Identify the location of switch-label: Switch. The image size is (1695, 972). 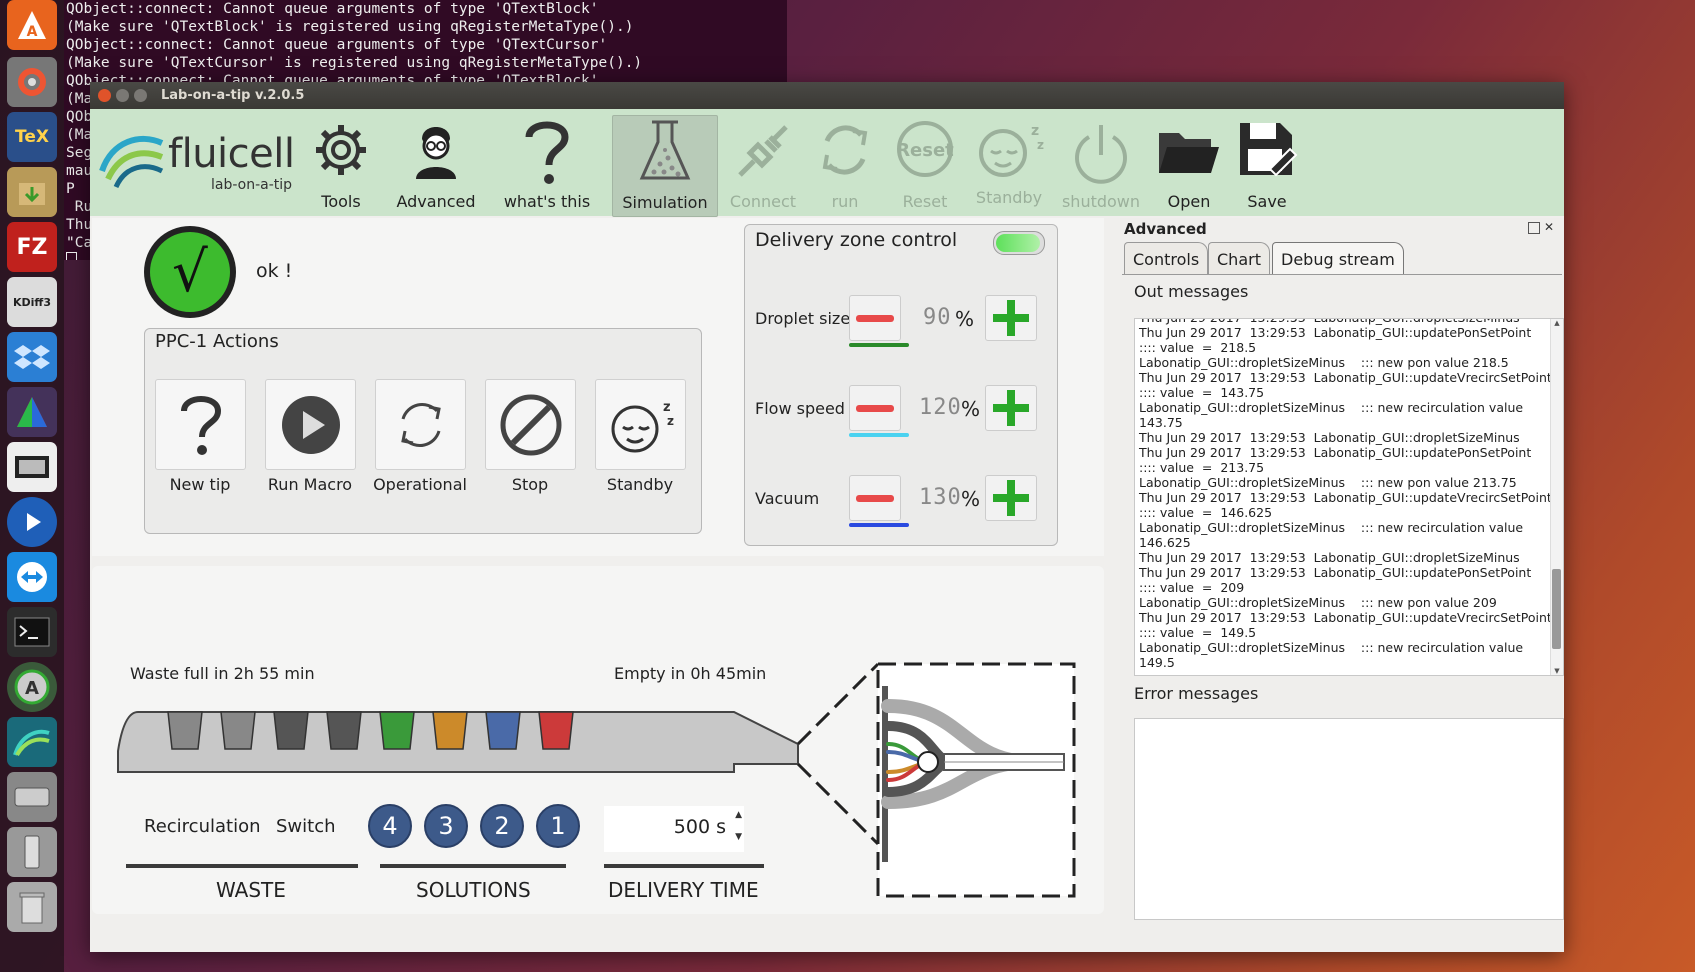
(306, 826).